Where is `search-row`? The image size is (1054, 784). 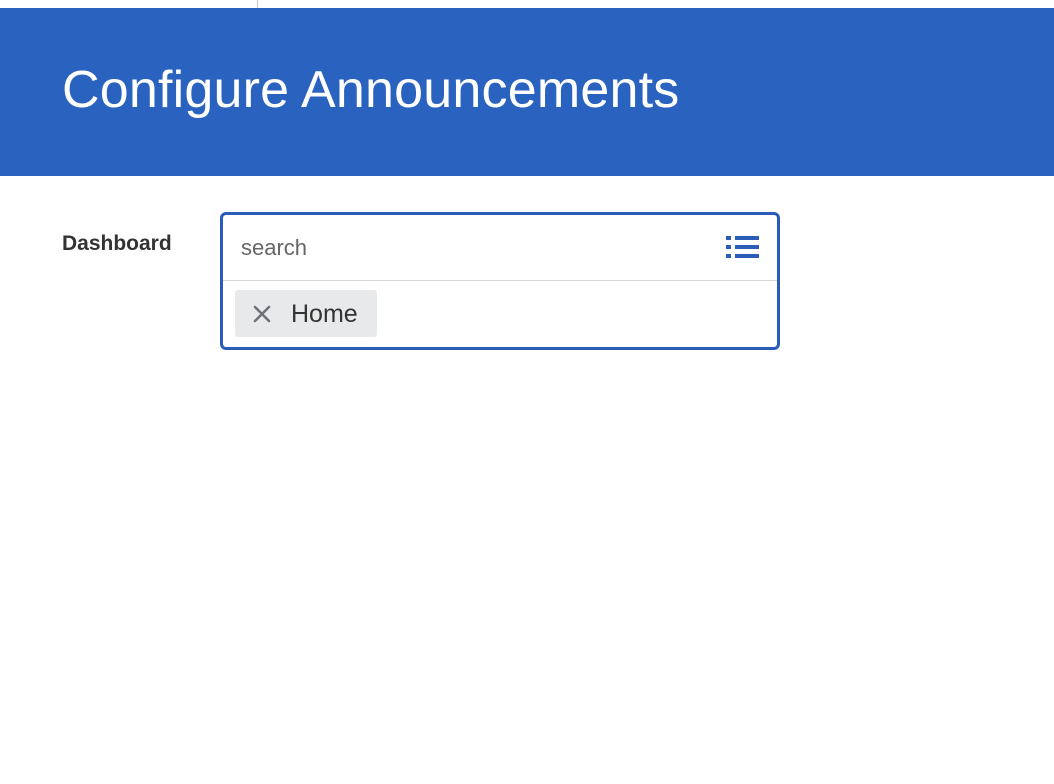 search-row is located at coordinates (500, 248).